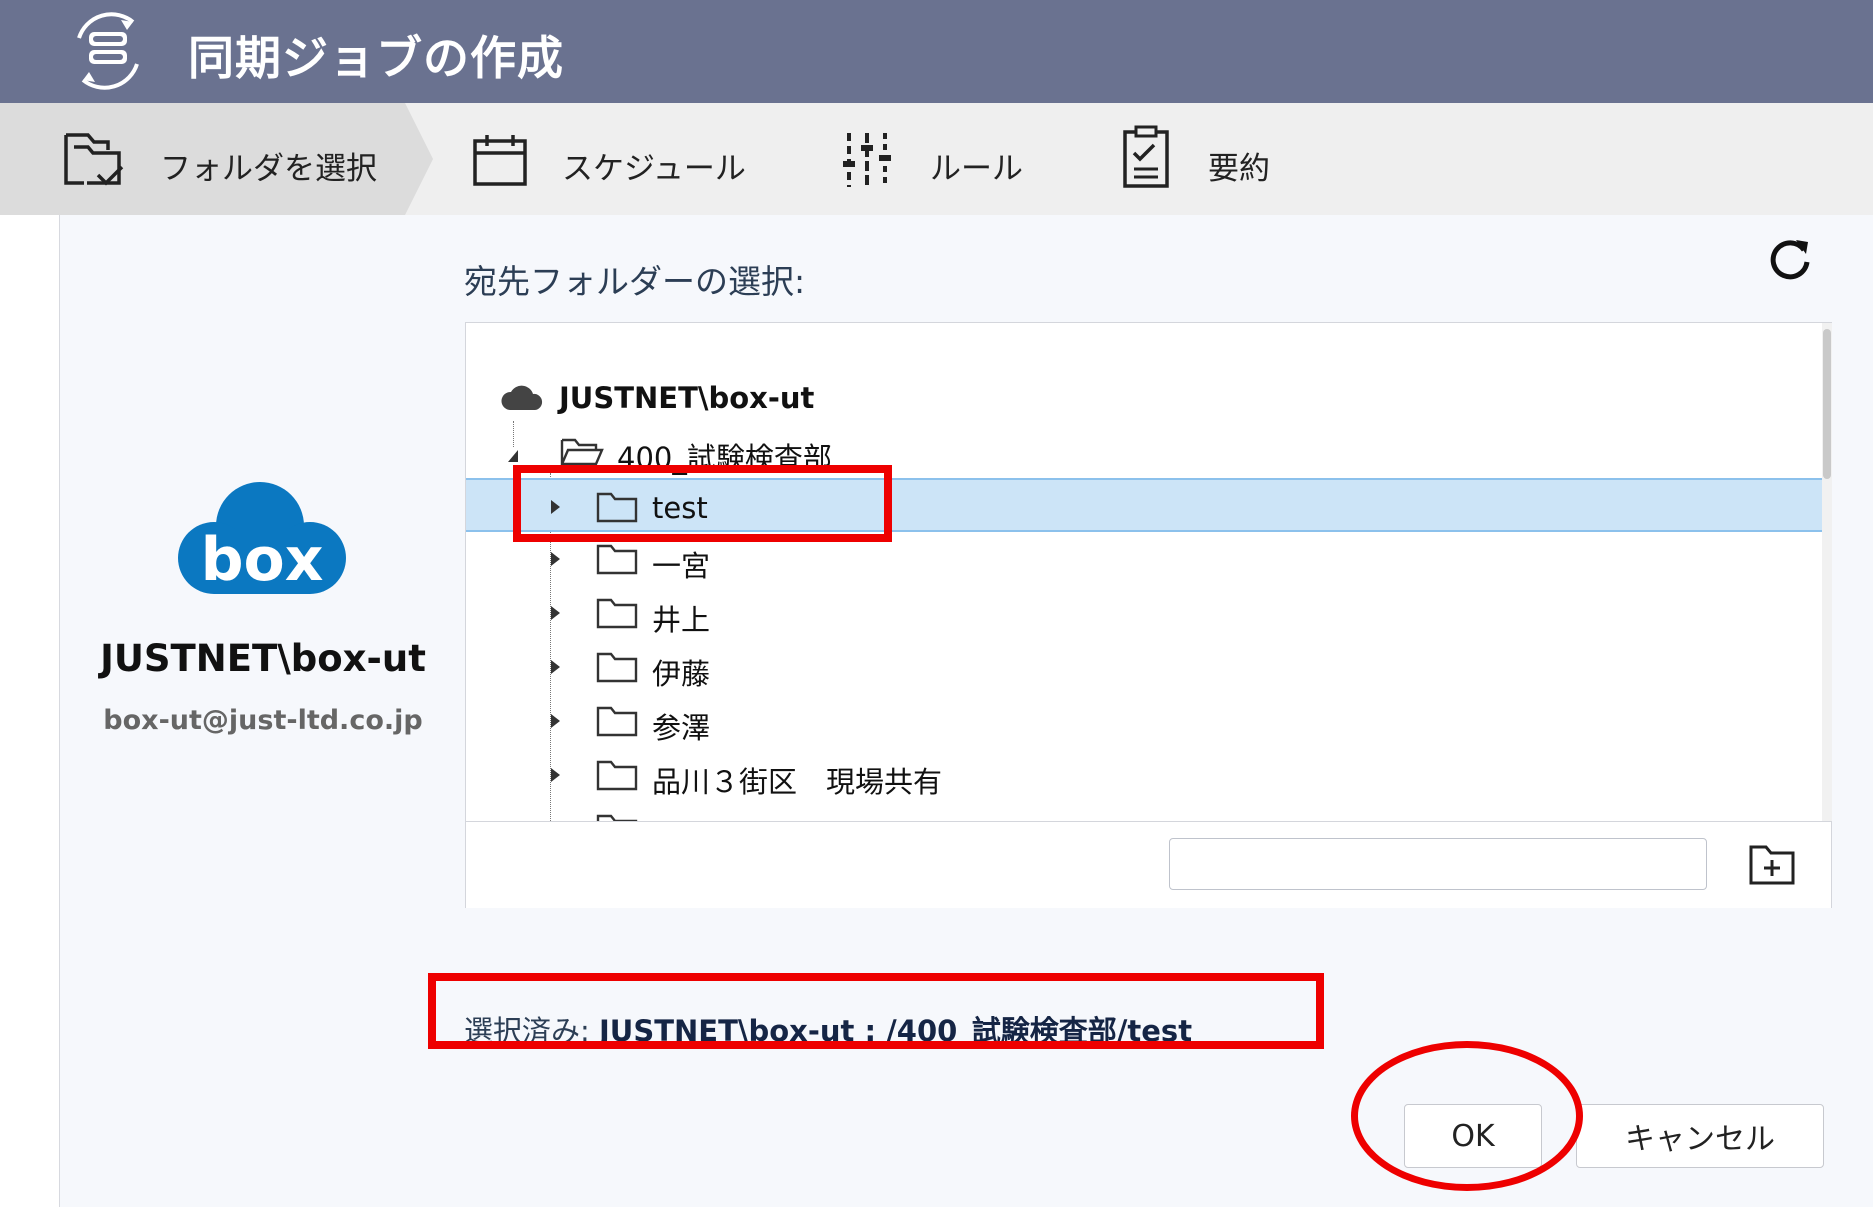 Image resolution: width=1873 pixels, height=1207 pixels. Describe the element at coordinates (681, 620) in the screenshot. I see `tree-label-child: 井上` at that location.